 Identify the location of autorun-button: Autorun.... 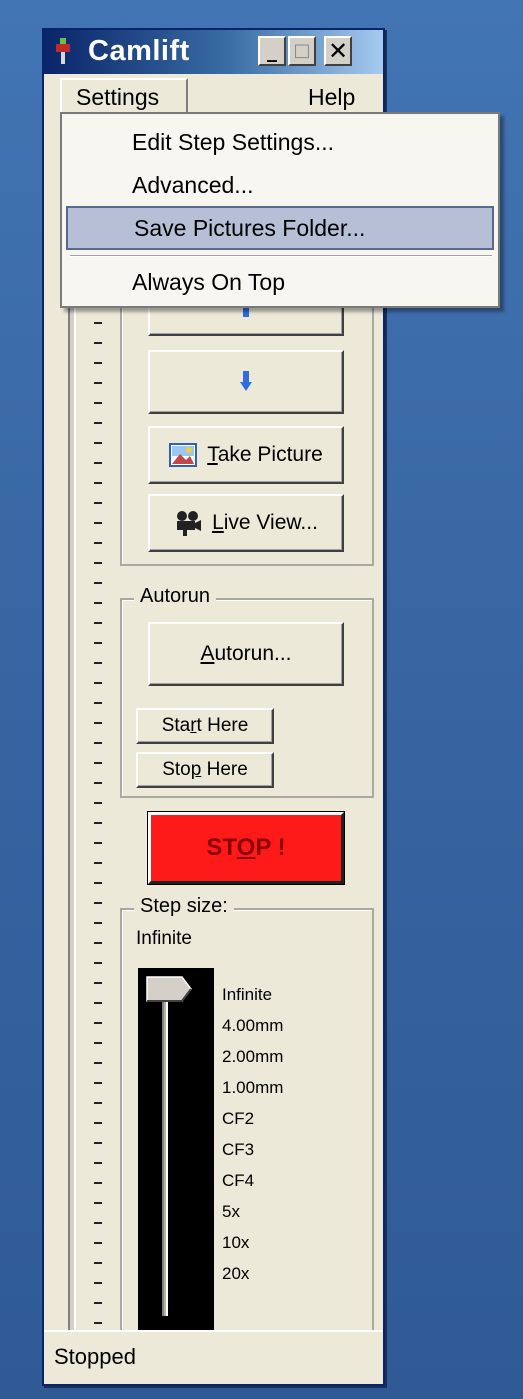
(246, 654).